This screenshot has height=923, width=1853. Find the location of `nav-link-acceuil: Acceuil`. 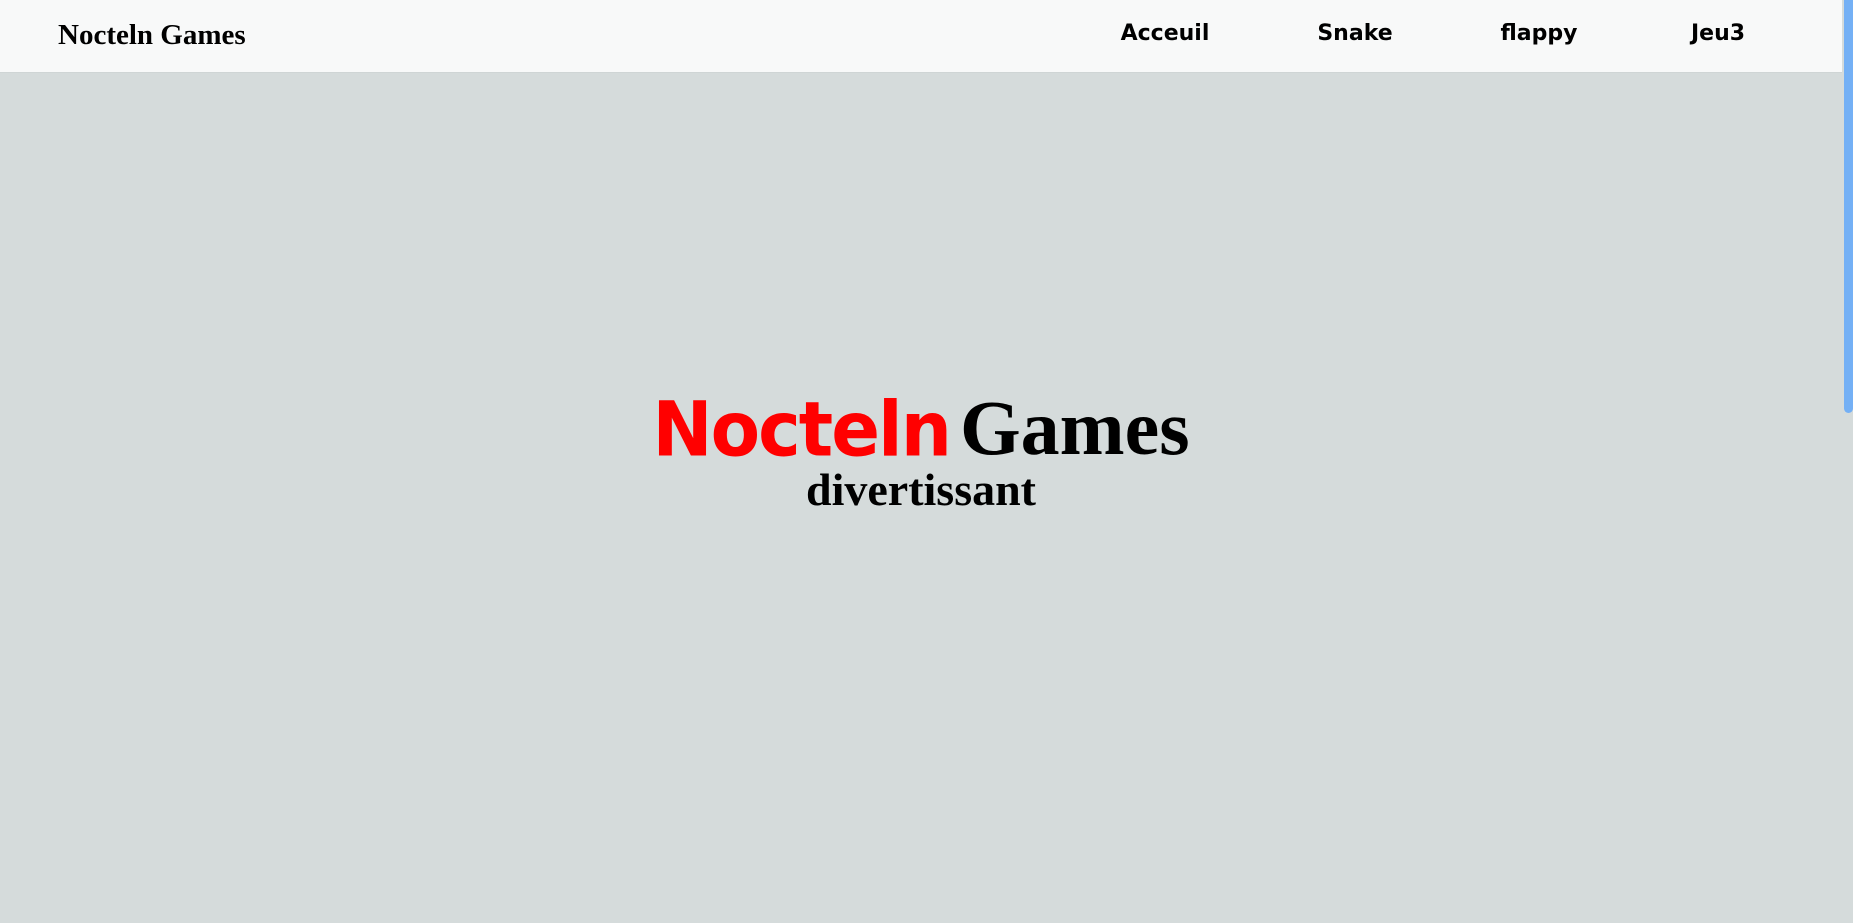

nav-link-acceuil: Acceuil is located at coordinates (1165, 34).